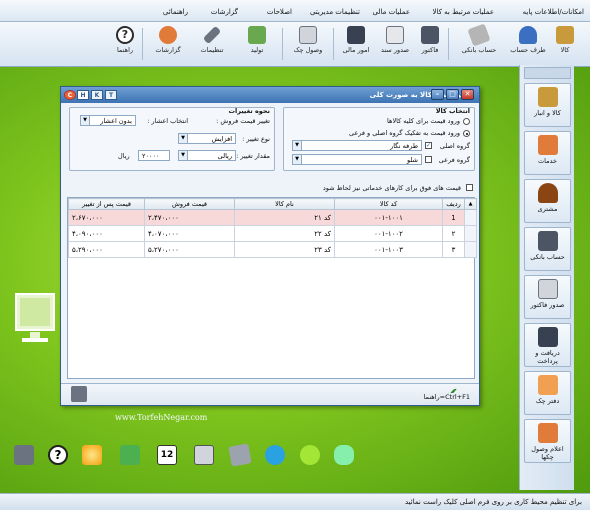 The image size is (590, 510). I want to click on table-row: ۵،۲۹۰،۰۰۰ ۵،۲۷۰،۰۰۰ کد ۲۳ ۰۰۱-۱۰۰۳ ۳, so click(272, 249).